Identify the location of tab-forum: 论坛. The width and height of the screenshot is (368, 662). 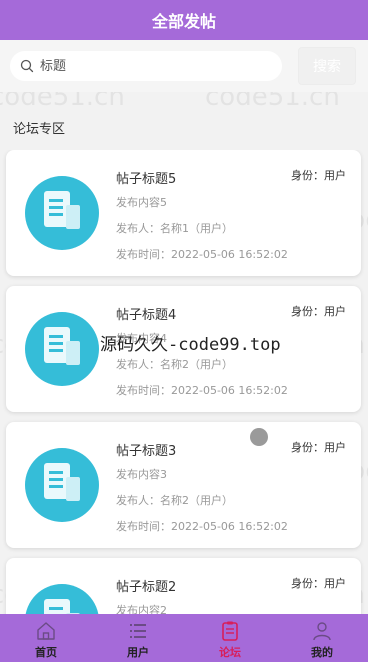
(230, 638).